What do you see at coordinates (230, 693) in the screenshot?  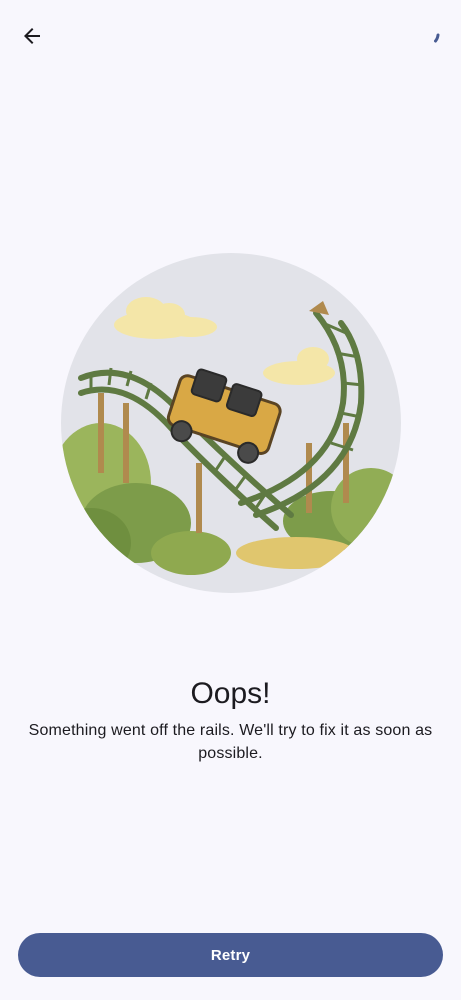 I see `error-title: Oops!` at bounding box center [230, 693].